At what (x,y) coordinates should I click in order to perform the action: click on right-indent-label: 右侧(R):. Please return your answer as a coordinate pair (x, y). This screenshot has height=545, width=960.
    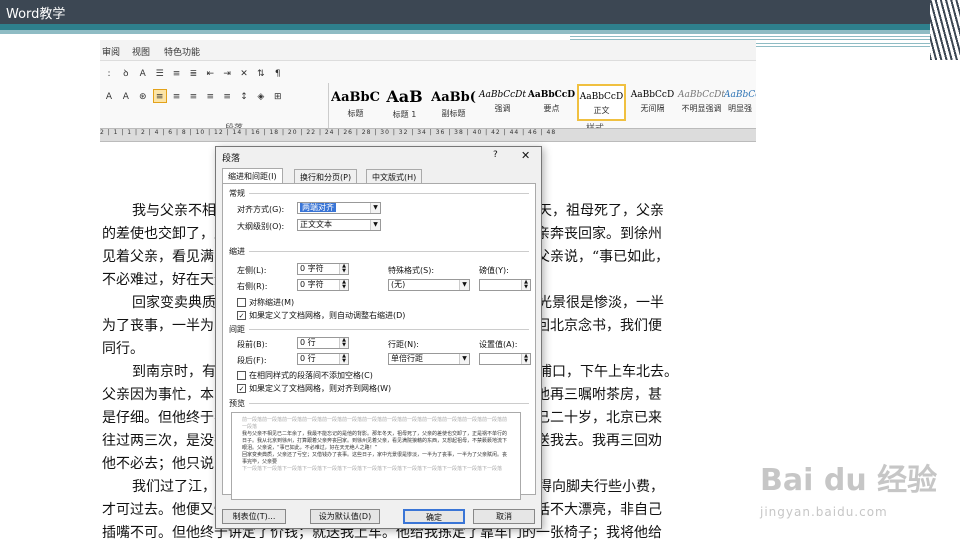
    Looking at the image, I should click on (252, 286).